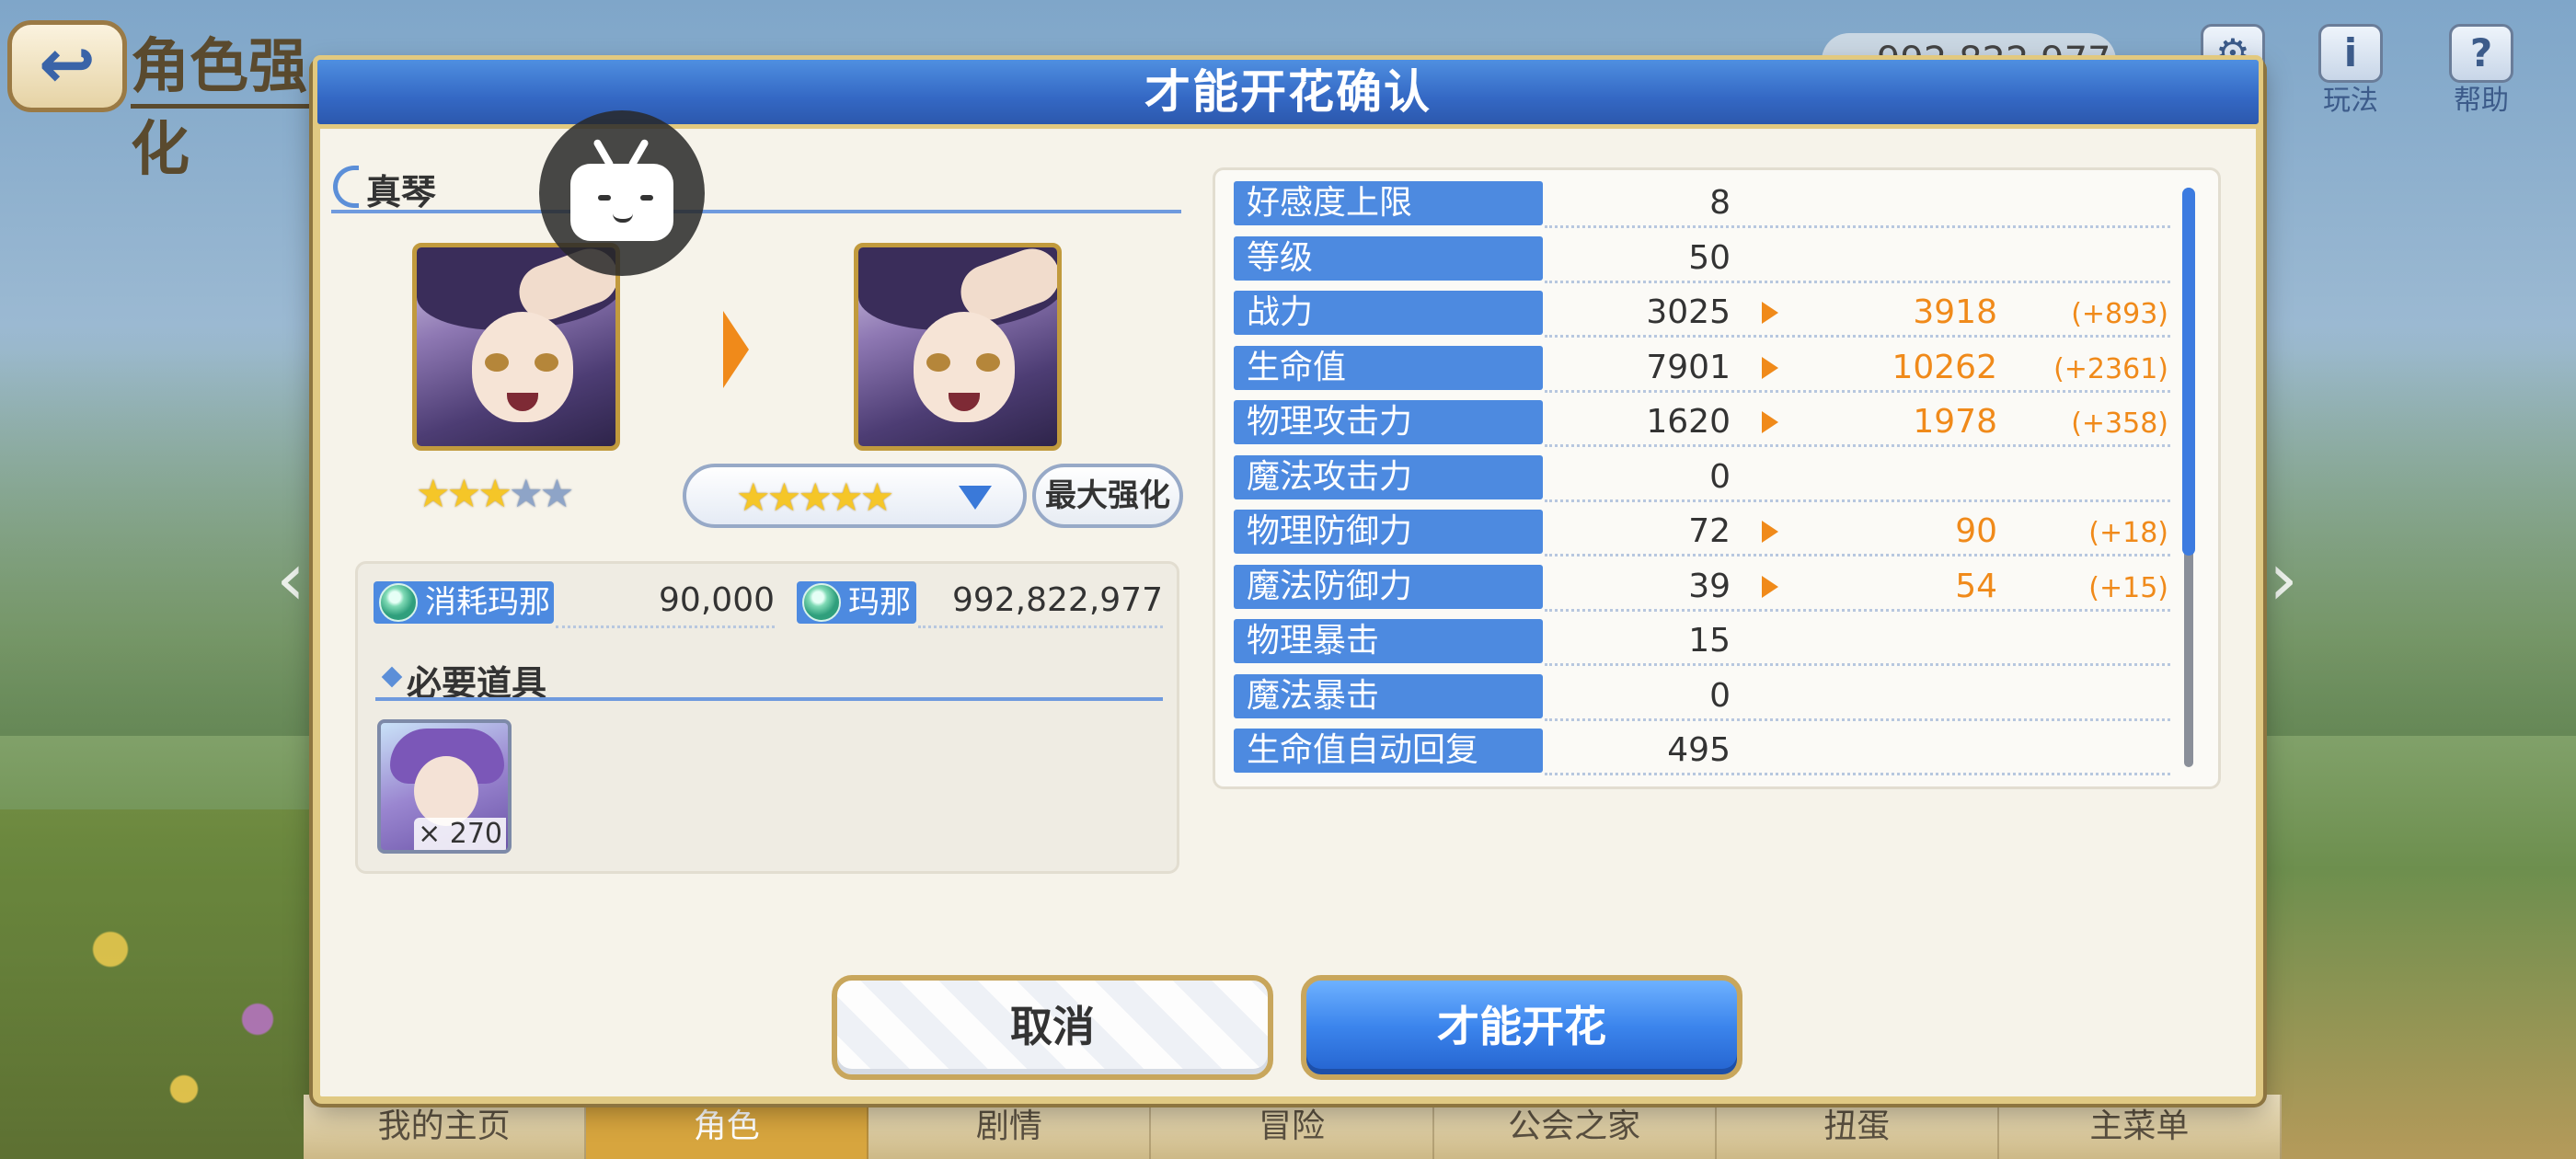 Image resolution: width=2576 pixels, height=1159 pixels. Describe the element at coordinates (1057, 600) in the screenshot. I see `mana-owned-value: 992,822,977` at that location.